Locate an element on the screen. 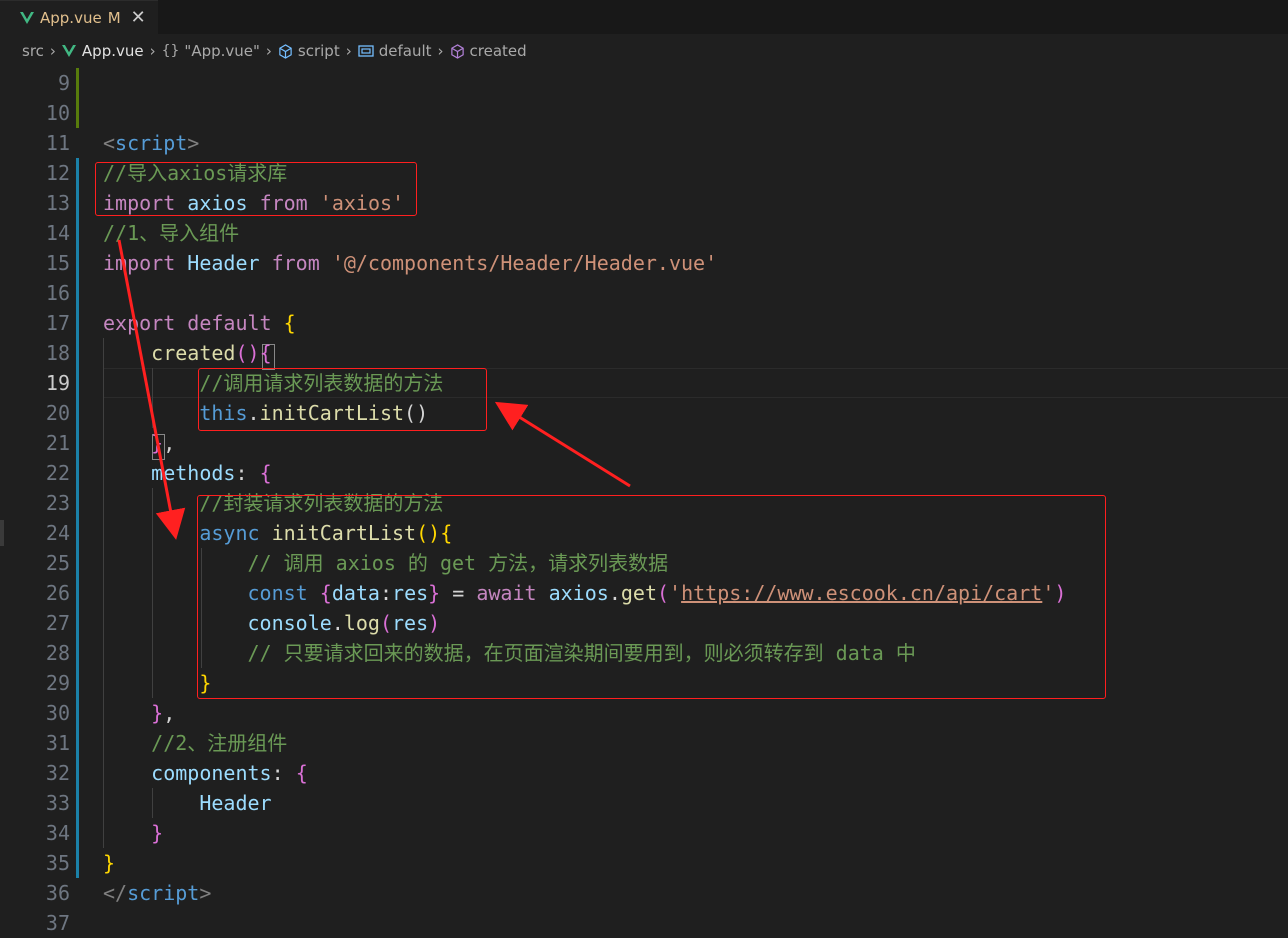  breadcrumb-label: src is located at coordinates (33, 51).